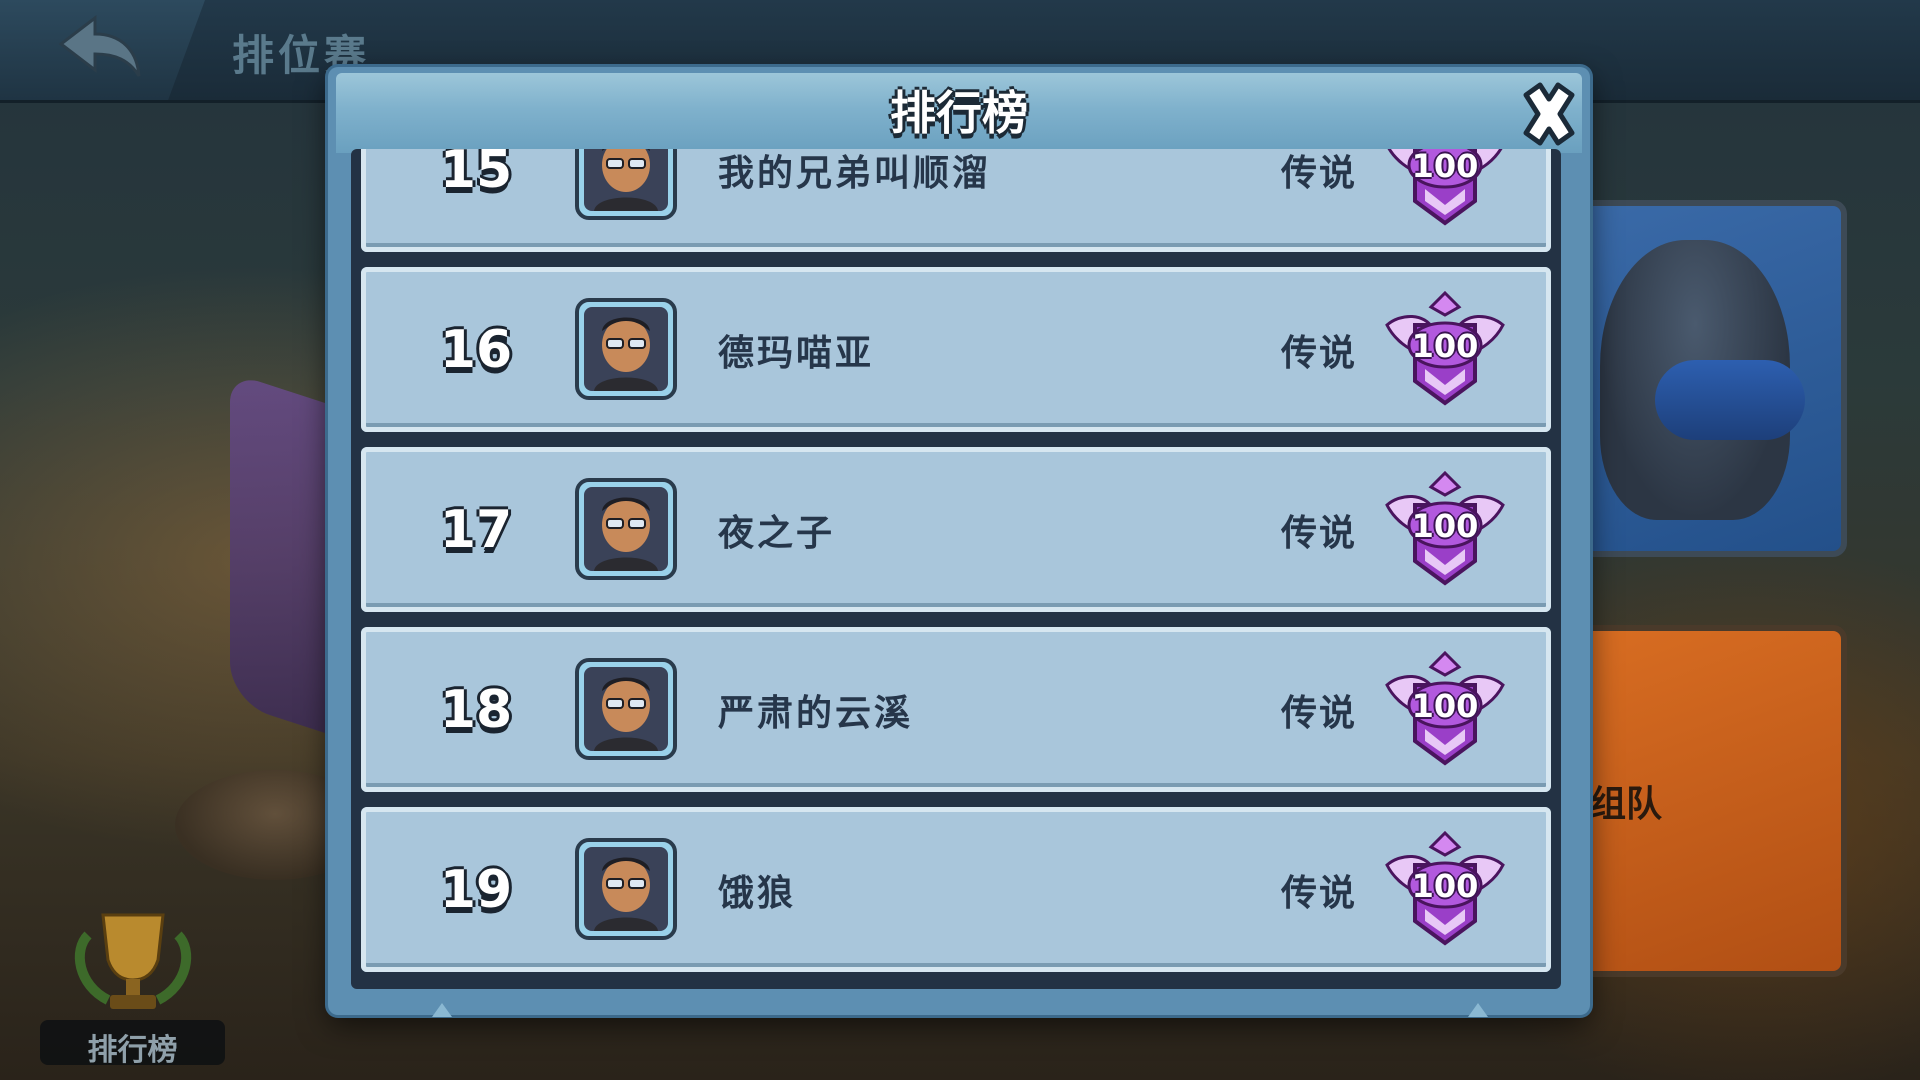 The width and height of the screenshot is (1920, 1080). Describe the element at coordinates (1626, 804) in the screenshot. I see `team-mode-label: 组队` at that location.